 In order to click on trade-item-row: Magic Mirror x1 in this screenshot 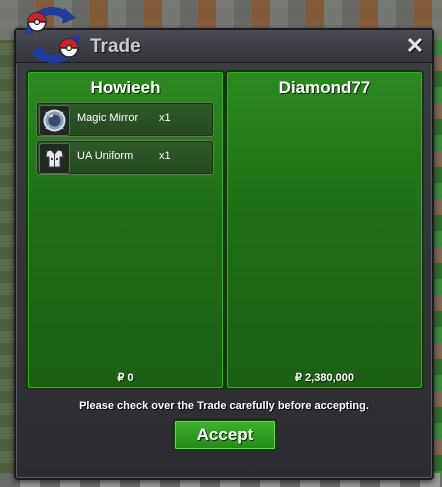, I will do `click(125, 119)`.